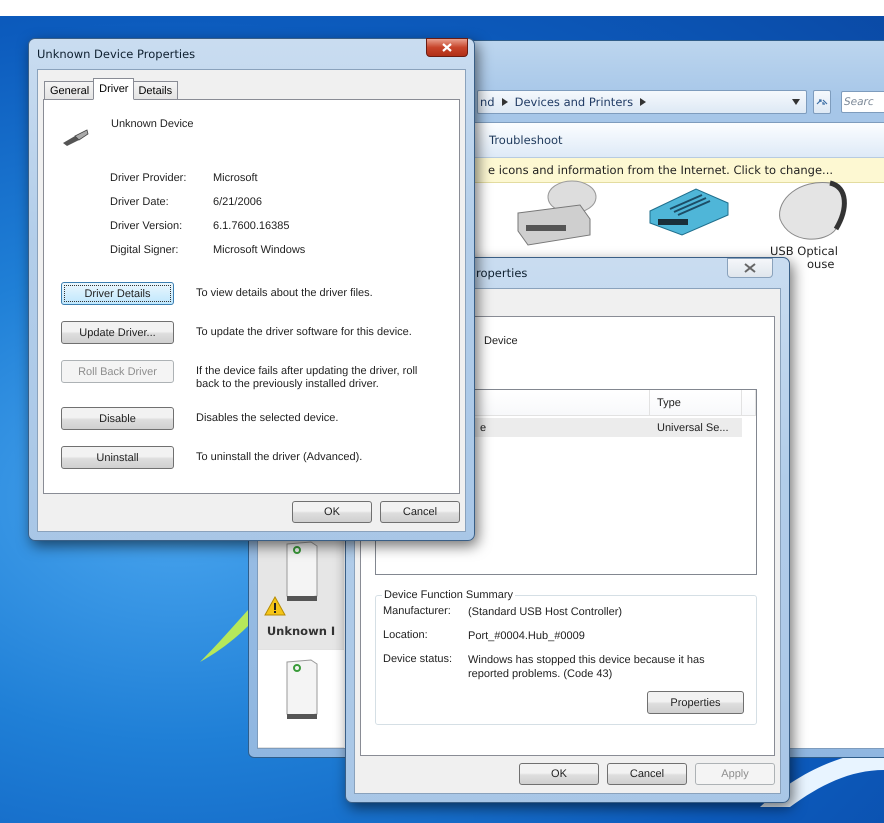 The width and height of the screenshot is (884, 823). I want to click on field-label: Device status:, so click(418, 660).